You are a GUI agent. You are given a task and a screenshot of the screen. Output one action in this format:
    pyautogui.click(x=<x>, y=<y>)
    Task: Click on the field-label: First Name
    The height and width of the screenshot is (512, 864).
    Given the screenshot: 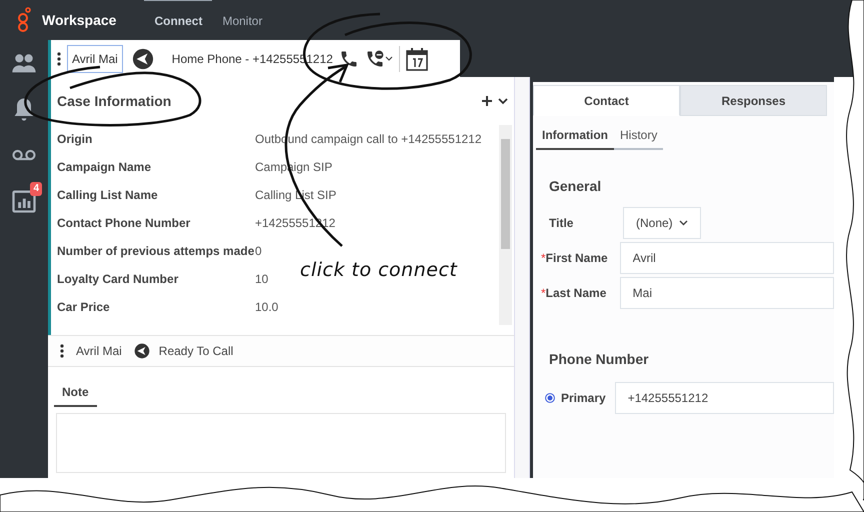 What is the action you would take?
    pyautogui.click(x=577, y=258)
    